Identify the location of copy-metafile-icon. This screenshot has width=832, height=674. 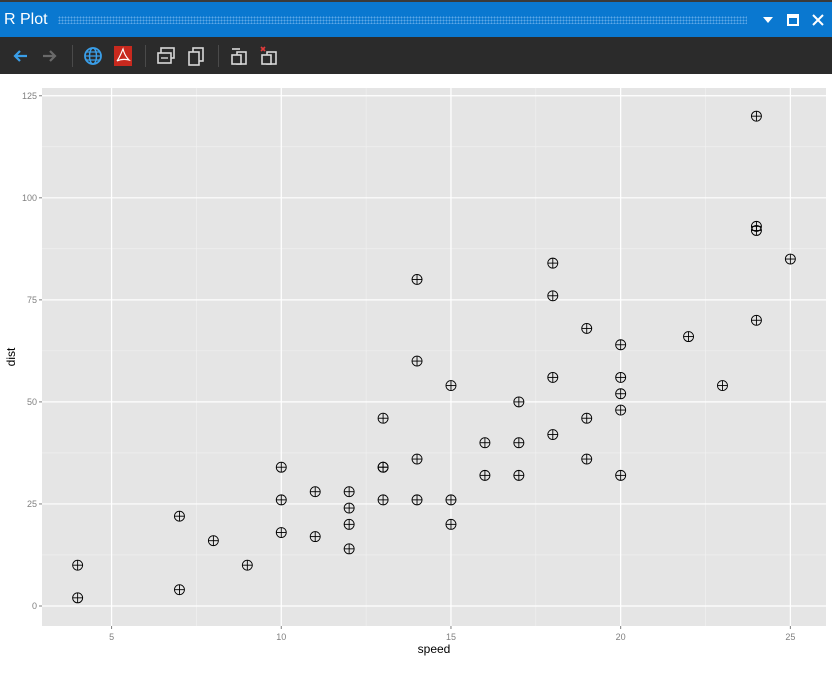
(196, 56).